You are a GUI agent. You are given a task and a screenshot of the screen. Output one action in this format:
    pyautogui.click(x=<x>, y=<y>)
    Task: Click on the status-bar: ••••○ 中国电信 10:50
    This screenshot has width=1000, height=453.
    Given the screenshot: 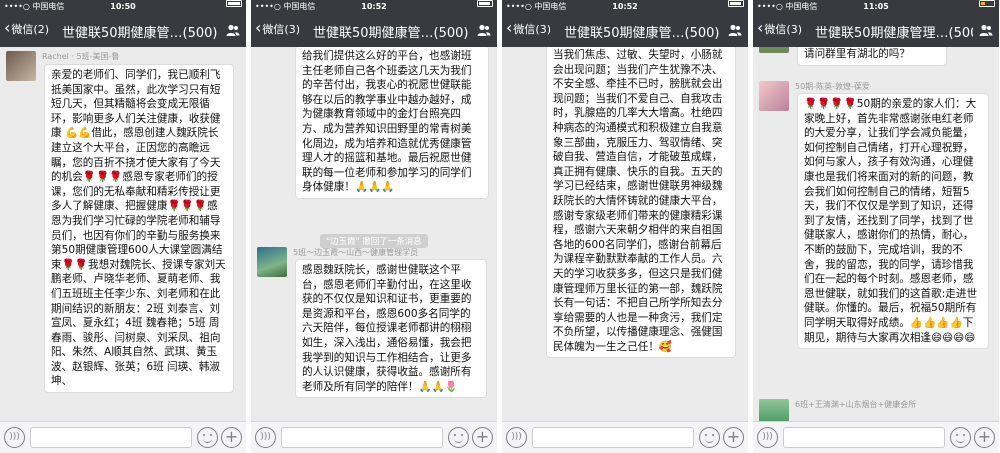 What is the action you would take?
    pyautogui.click(x=123, y=6)
    